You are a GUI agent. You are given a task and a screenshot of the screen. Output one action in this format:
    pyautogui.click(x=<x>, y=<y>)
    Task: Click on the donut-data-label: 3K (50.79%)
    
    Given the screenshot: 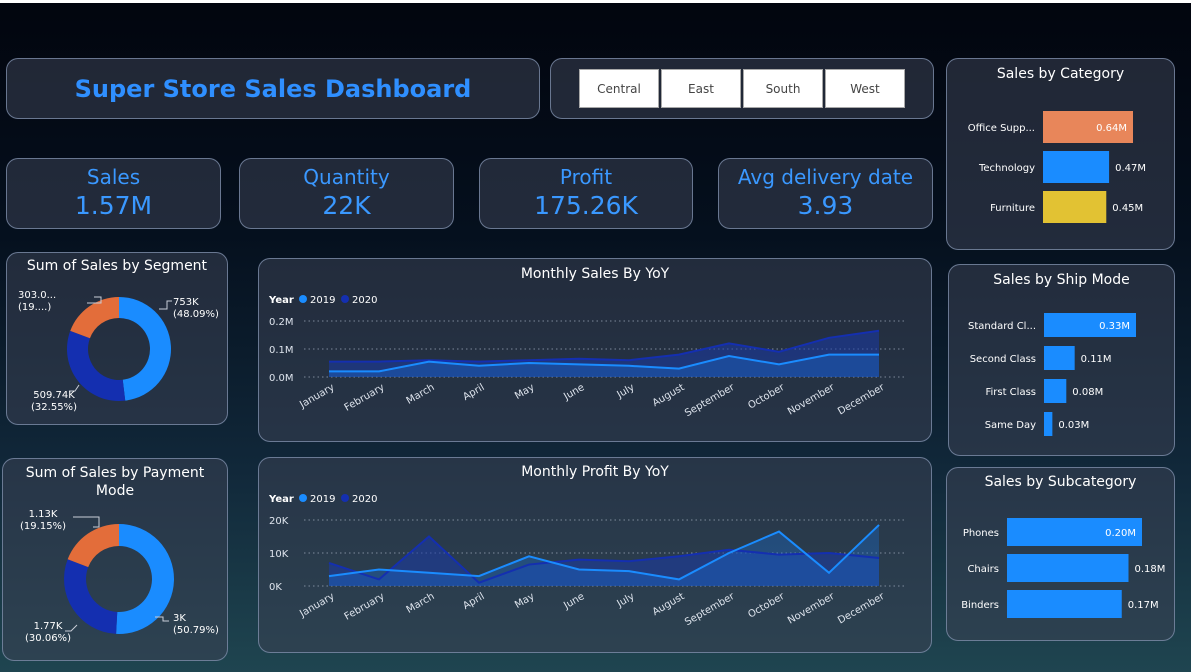 What is the action you would take?
    pyautogui.click(x=196, y=624)
    